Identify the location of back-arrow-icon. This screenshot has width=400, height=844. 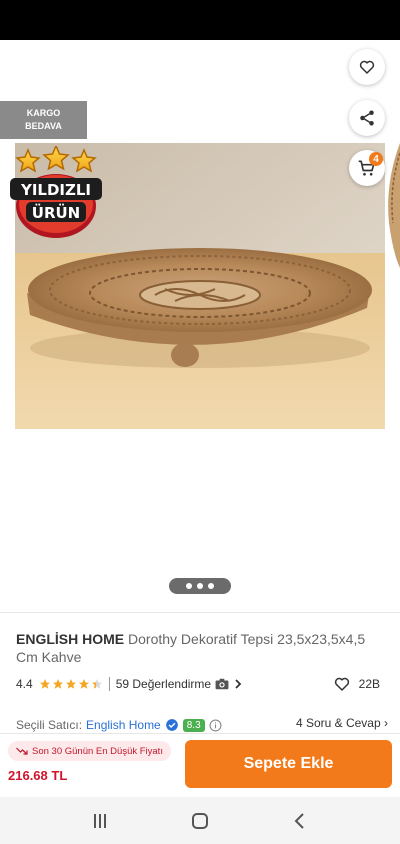
(28, 68).